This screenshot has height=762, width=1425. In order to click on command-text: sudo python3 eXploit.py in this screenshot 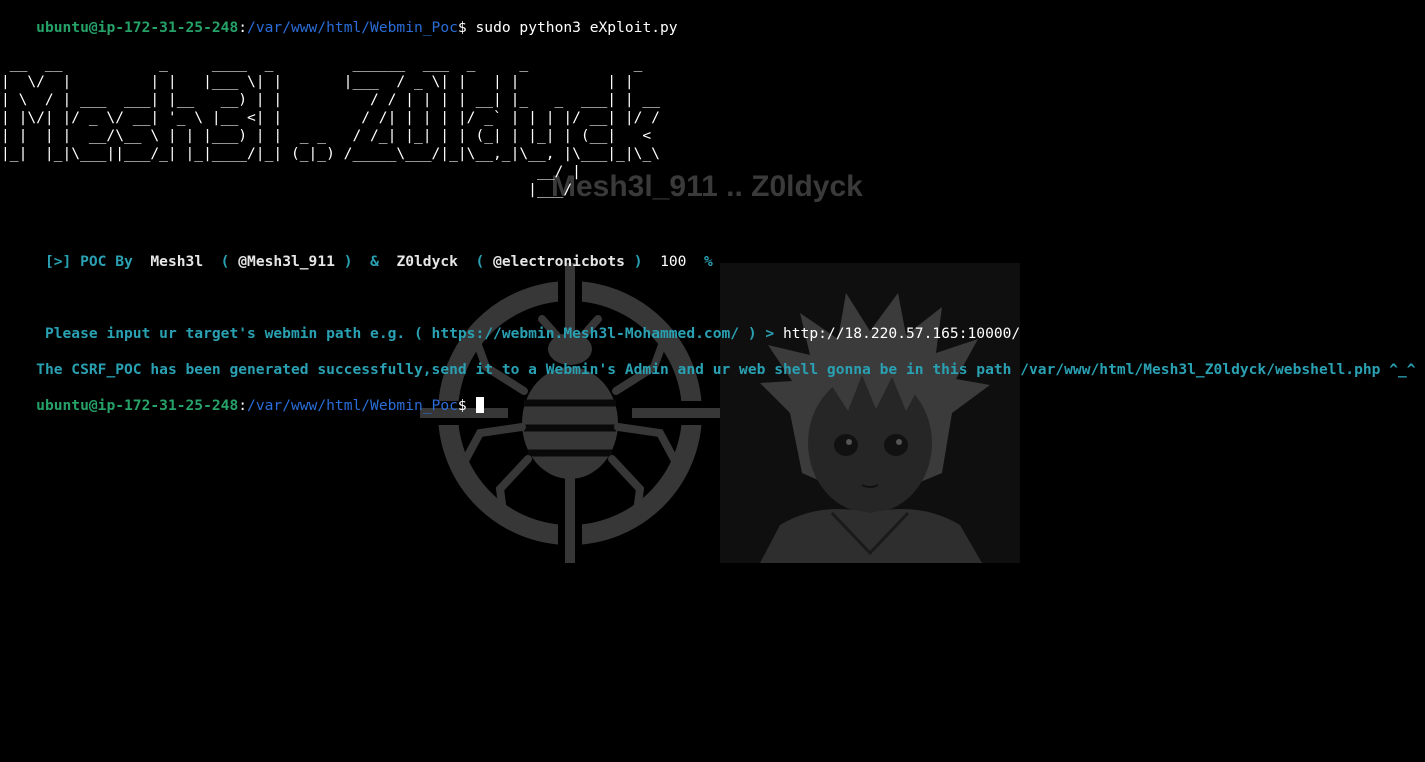, I will do `click(572, 27)`.